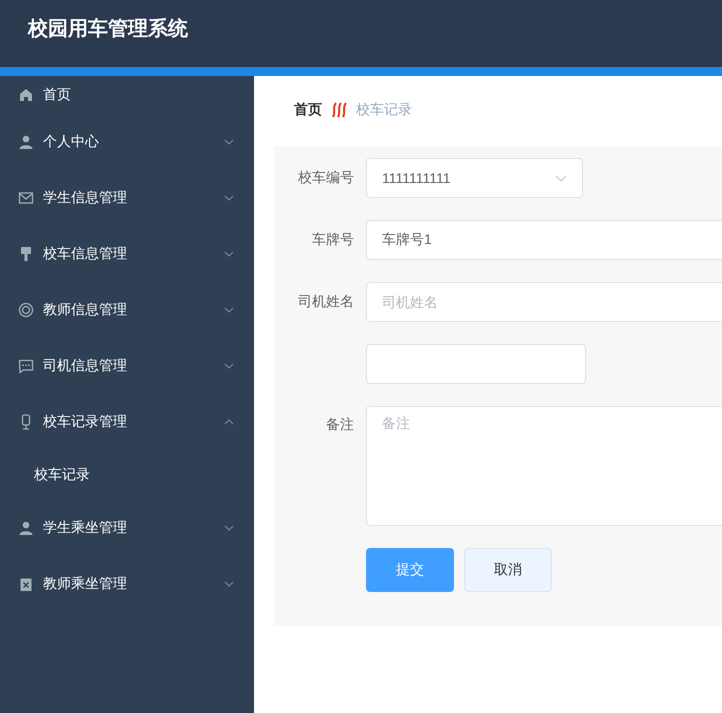  I want to click on cancel-button: 取消, so click(508, 570).